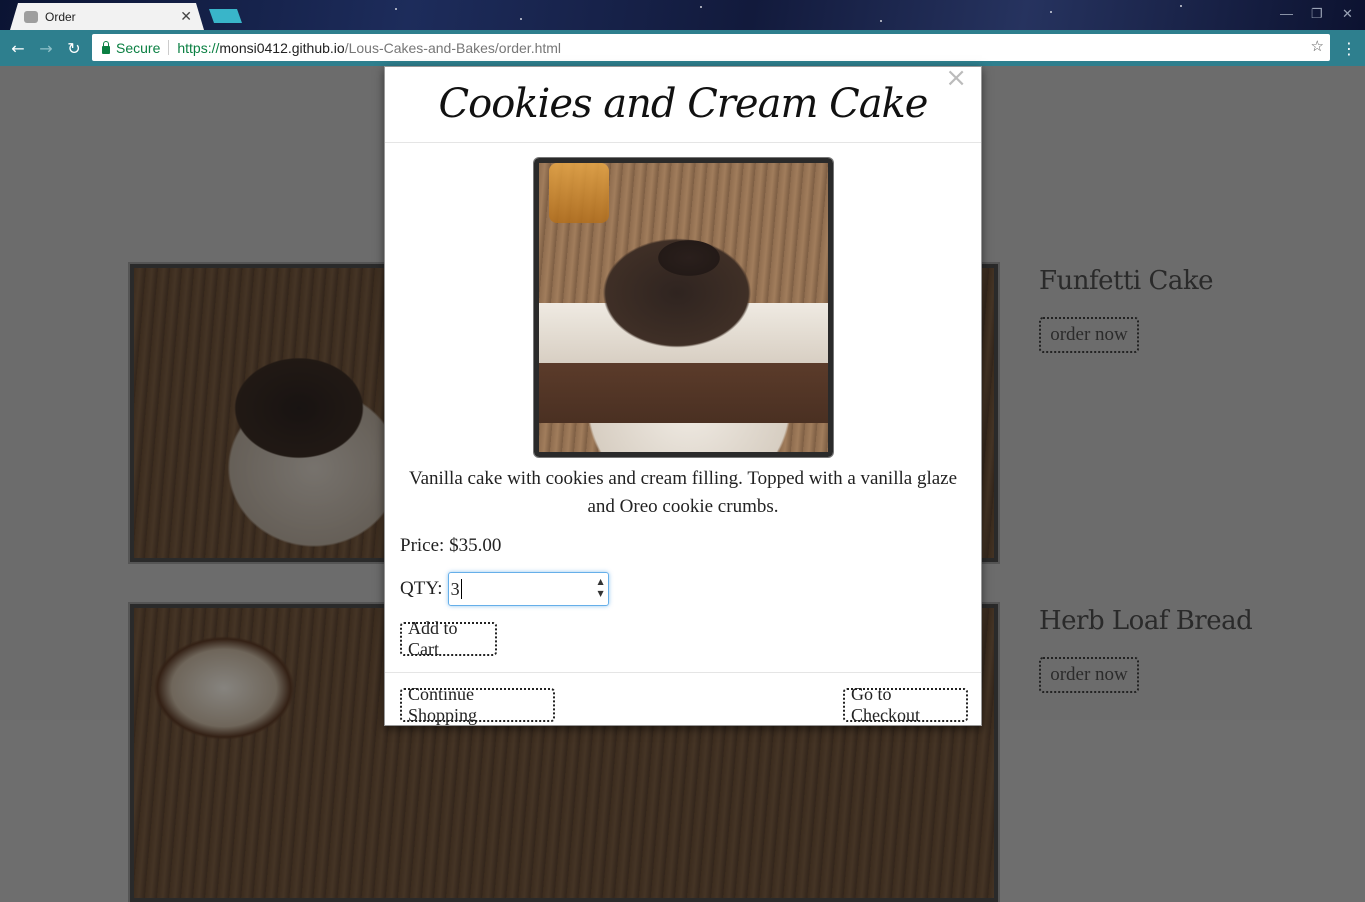 This screenshot has height=902, width=1365. What do you see at coordinates (421, 588) in the screenshot?
I see `quantity-label: QTY:` at bounding box center [421, 588].